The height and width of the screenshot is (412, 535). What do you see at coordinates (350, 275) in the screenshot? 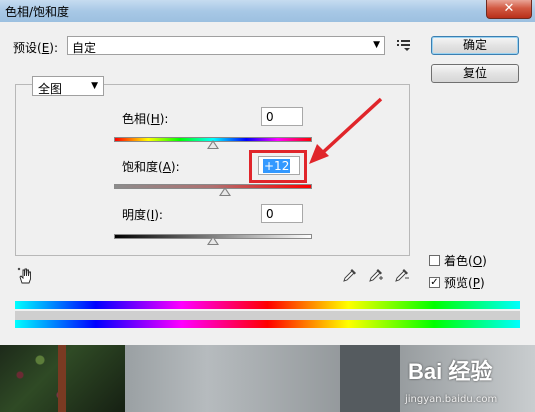
I see `eyedropper-icon` at bounding box center [350, 275].